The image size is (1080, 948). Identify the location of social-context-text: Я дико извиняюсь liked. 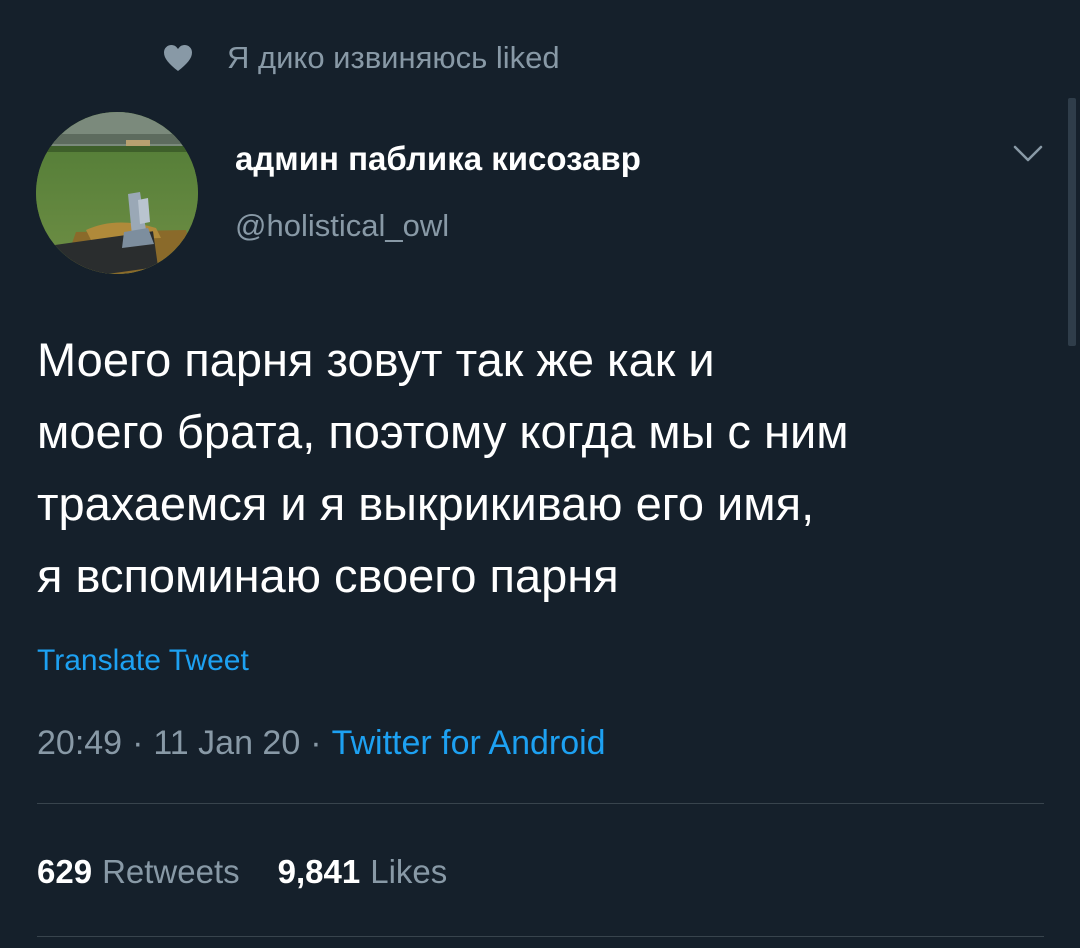
(393, 57).